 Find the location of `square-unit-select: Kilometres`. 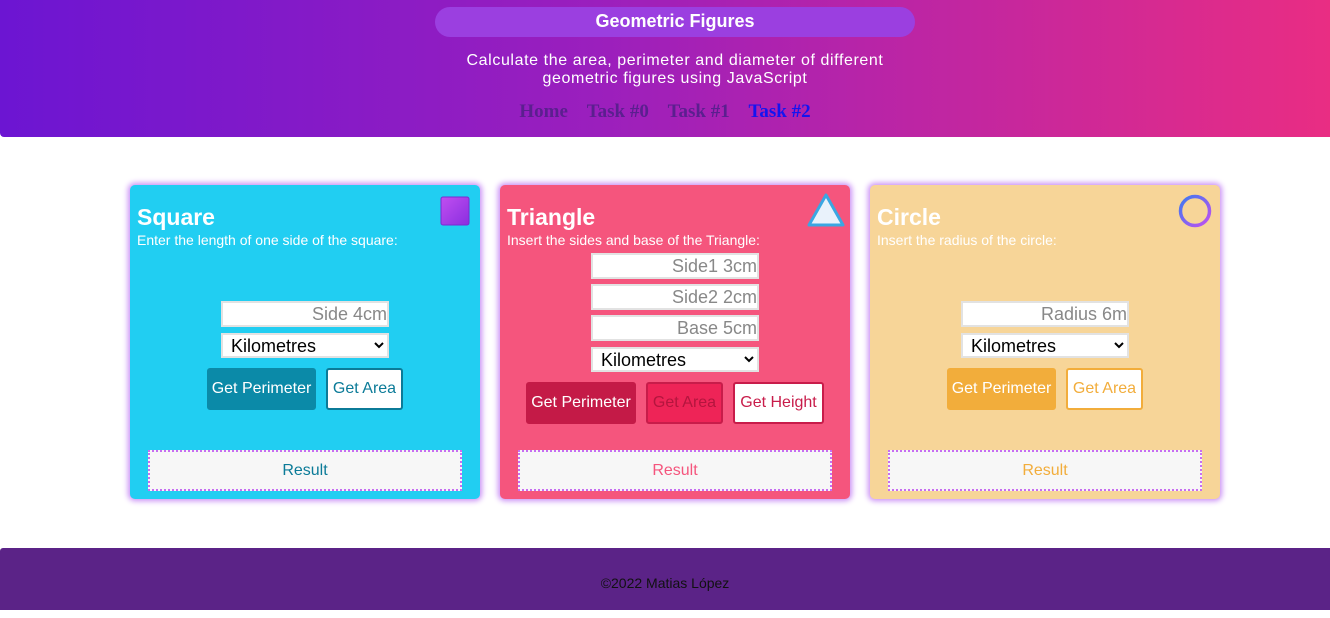

square-unit-select: Kilometres is located at coordinates (305, 345).